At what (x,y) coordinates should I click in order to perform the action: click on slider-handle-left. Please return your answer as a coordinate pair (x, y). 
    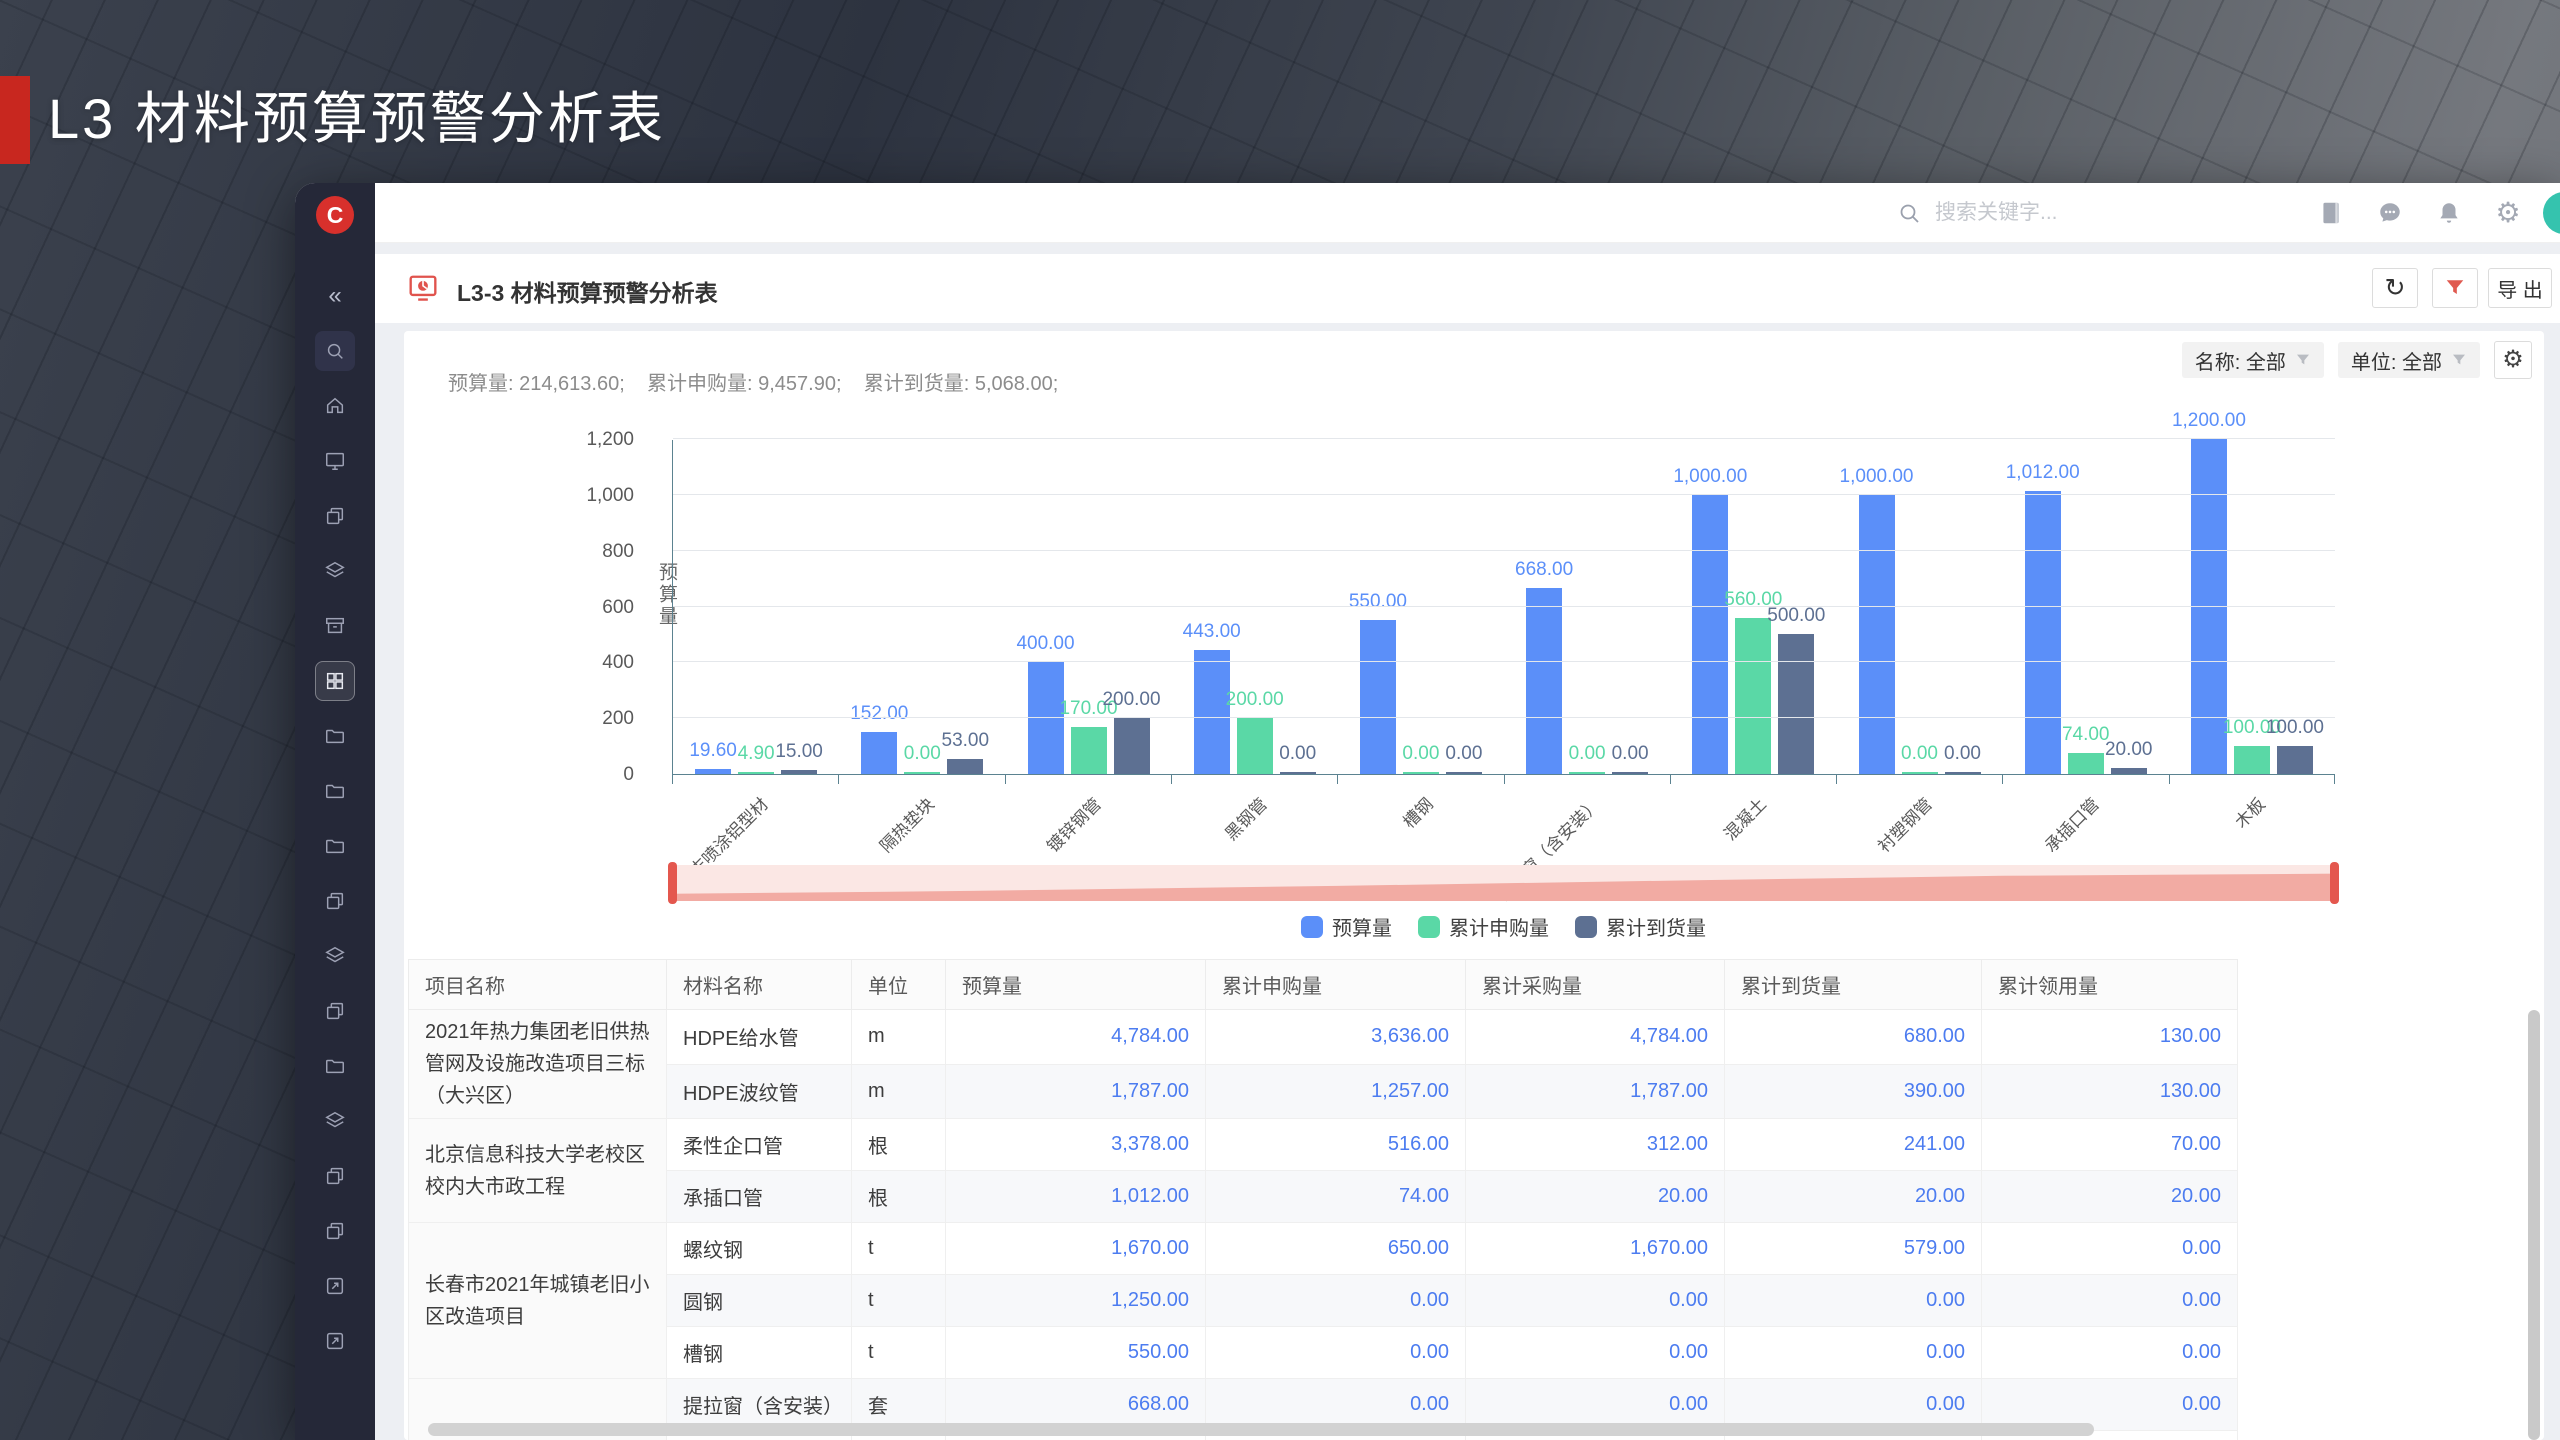
    Looking at the image, I should click on (672, 883).